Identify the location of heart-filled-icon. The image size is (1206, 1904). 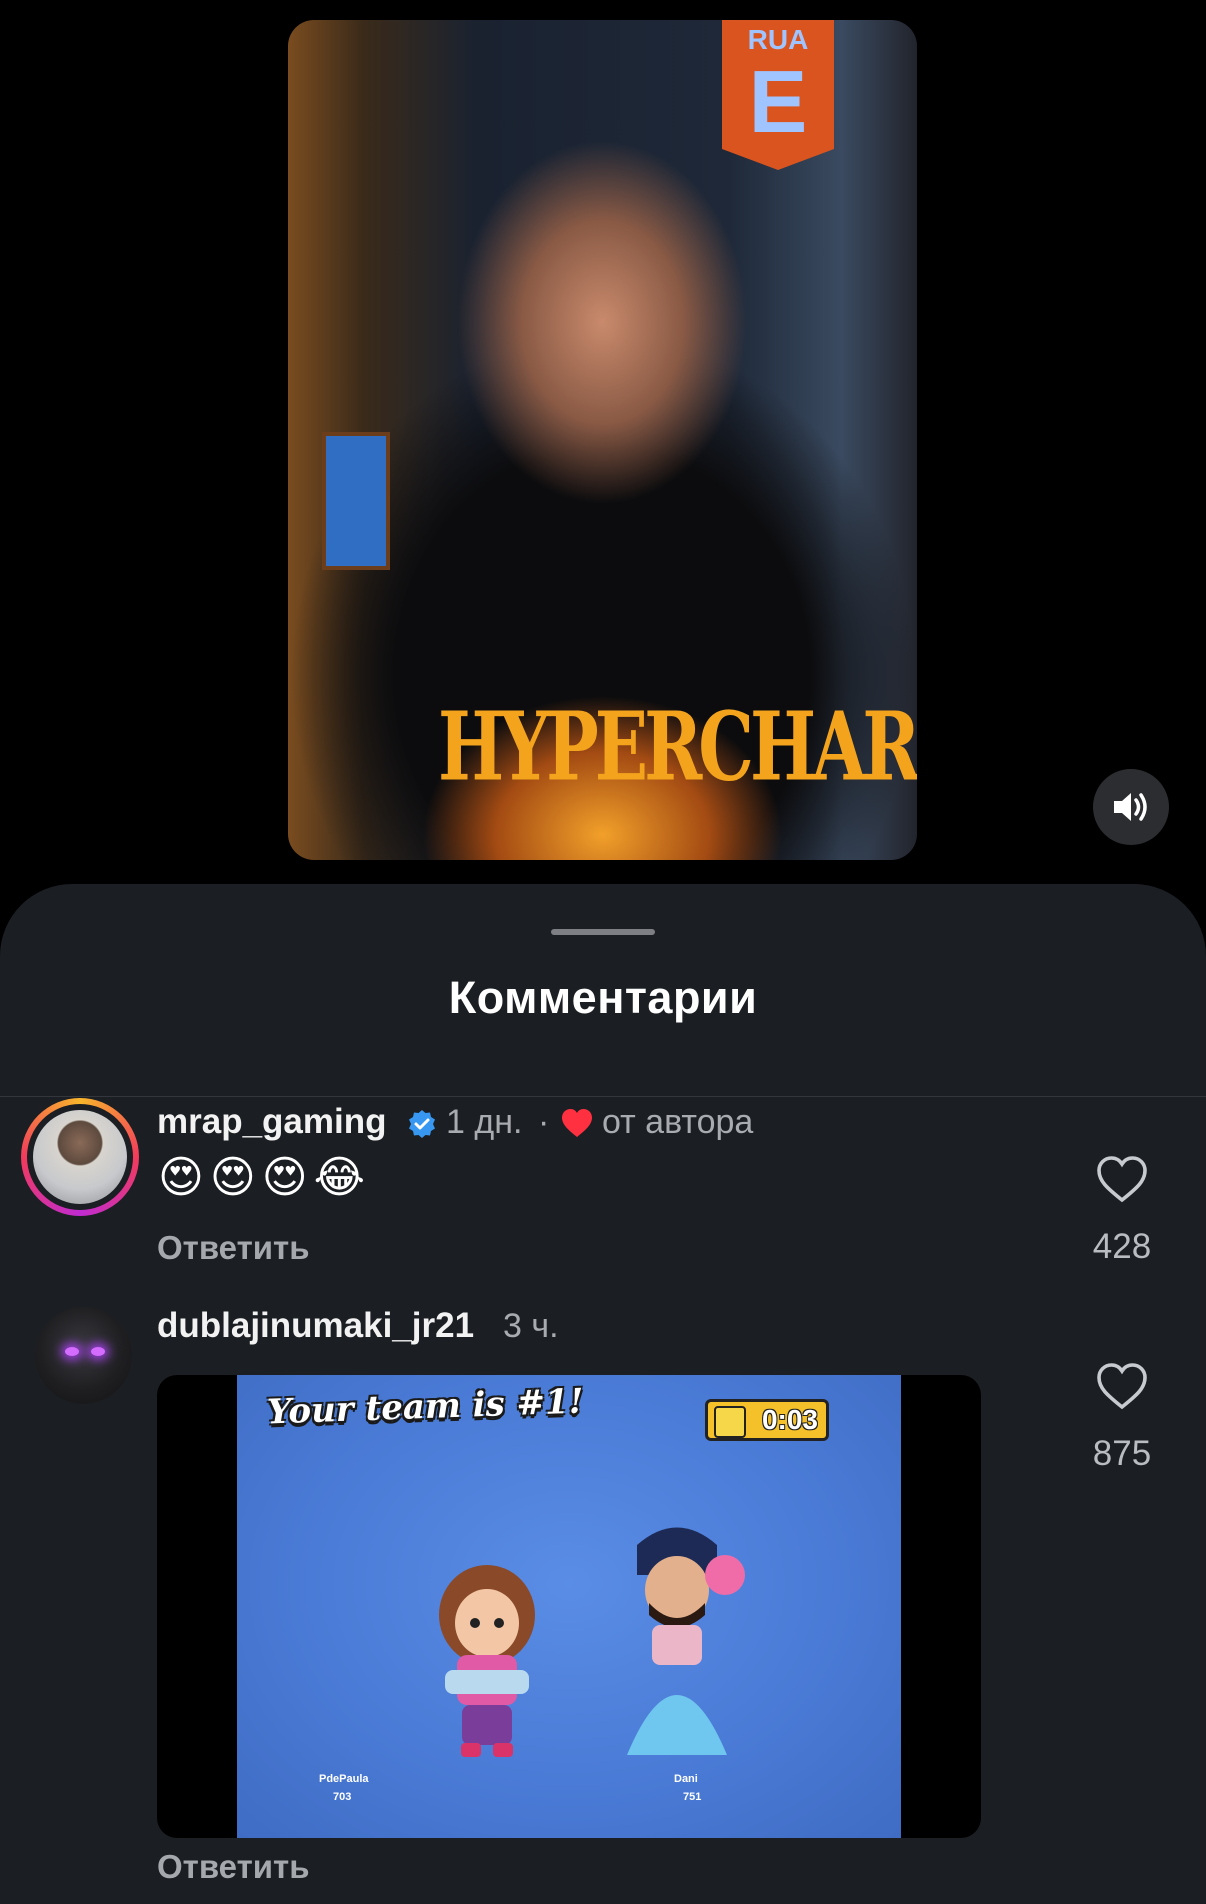
(577, 1123).